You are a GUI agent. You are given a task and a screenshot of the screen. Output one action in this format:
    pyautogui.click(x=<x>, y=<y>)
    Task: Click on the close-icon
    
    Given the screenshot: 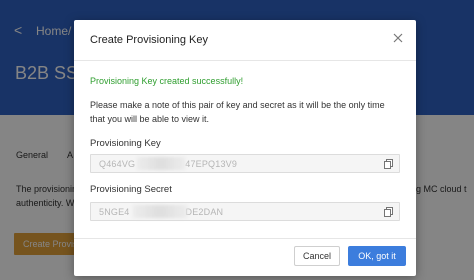 What is the action you would take?
    pyautogui.click(x=398, y=38)
    